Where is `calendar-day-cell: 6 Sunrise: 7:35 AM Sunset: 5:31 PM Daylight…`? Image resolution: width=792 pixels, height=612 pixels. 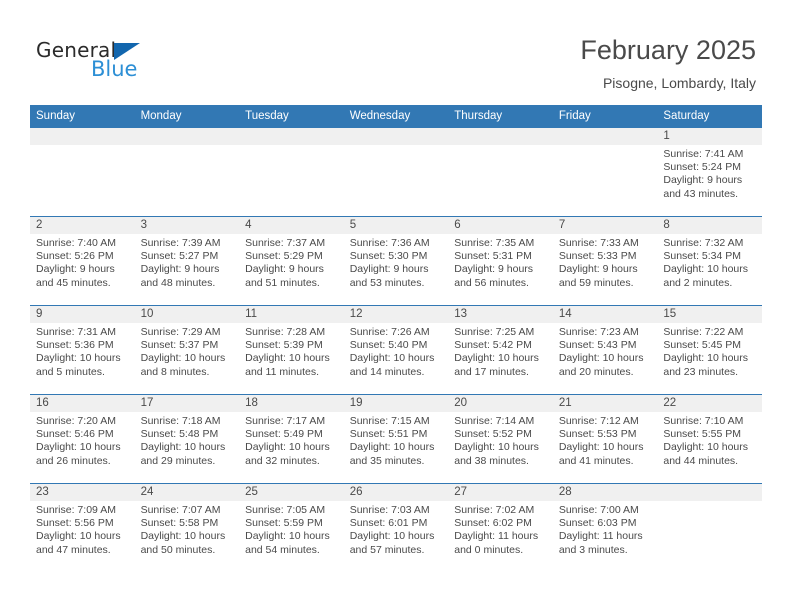
calendar-day-cell: 6 Sunrise: 7:35 AM Sunset: 5:31 PM Daylight… is located at coordinates (500, 261).